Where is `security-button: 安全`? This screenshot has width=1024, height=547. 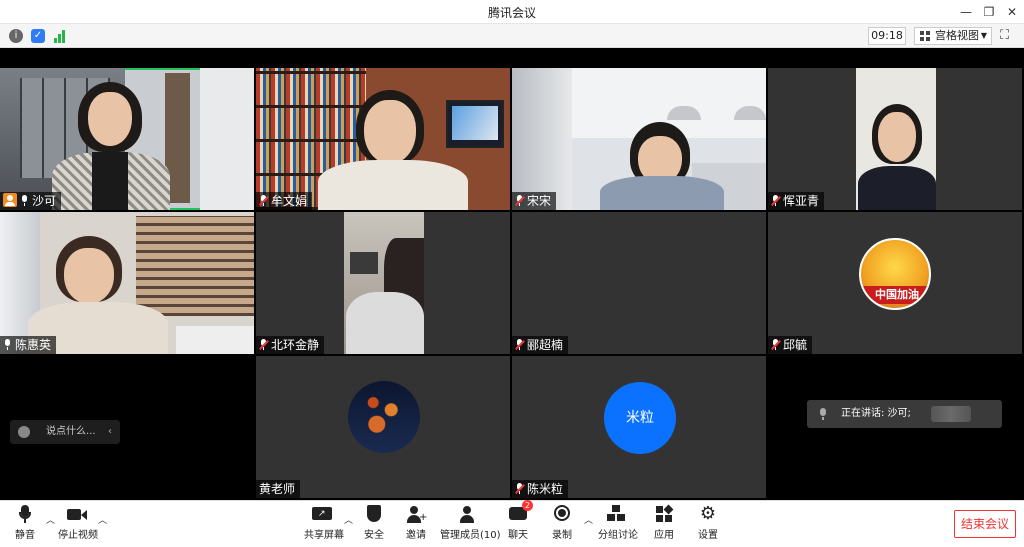
security-button: 安全 is located at coordinates (374, 525).